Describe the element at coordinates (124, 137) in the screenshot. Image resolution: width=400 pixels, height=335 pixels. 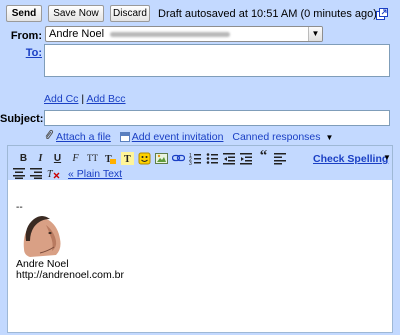
I see `calendar-icon` at that location.